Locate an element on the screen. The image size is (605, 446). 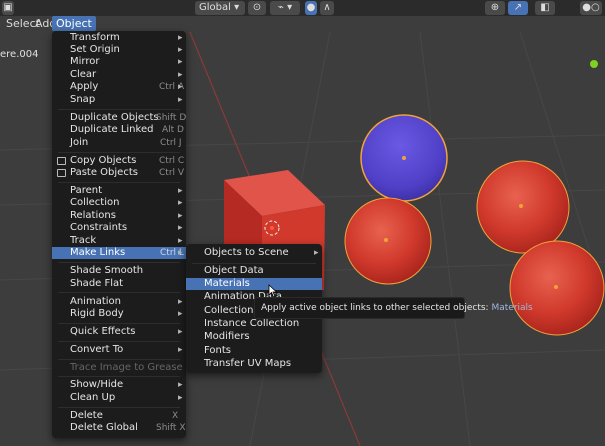
menu-item-set-origin: Set Origin ▸ is located at coordinates (119, 50).